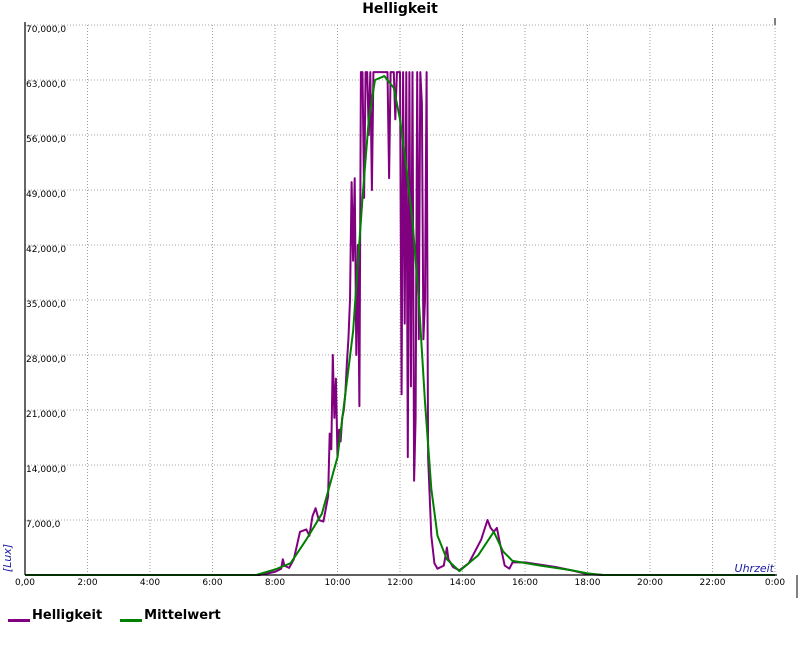 The width and height of the screenshot is (800, 650). What do you see at coordinates (25, 583) in the screenshot?
I see `x-tick-label: 0,00` at bounding box center [25, 583].